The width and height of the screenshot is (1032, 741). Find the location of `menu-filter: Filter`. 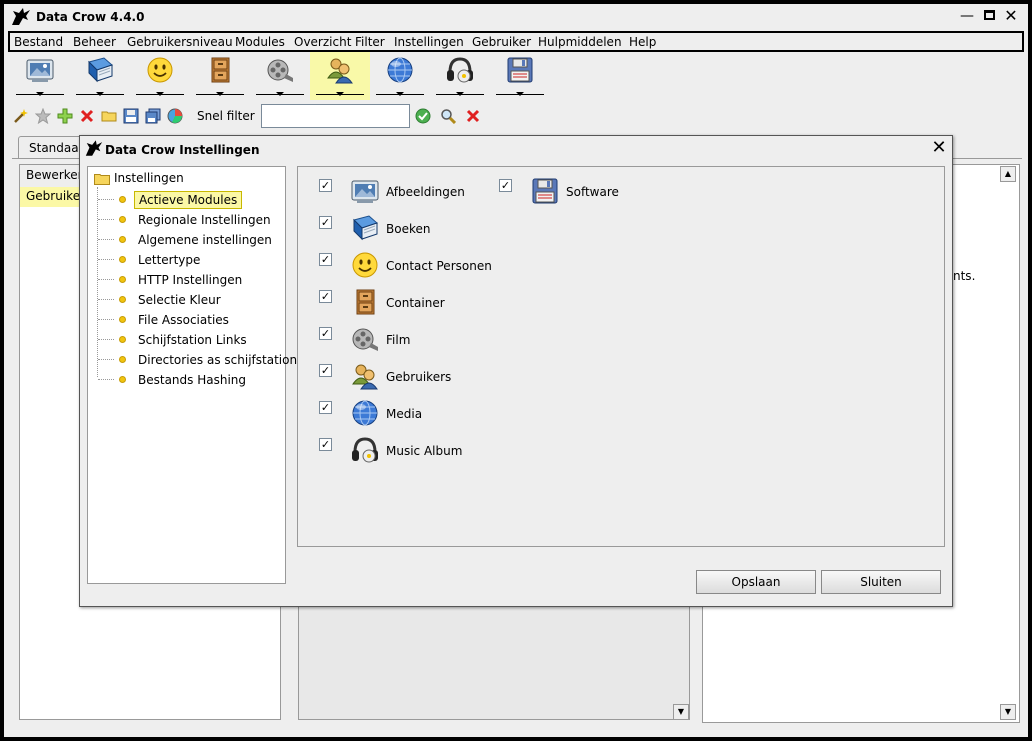

menu-filter: Filter is located at coordinates (370, 42).